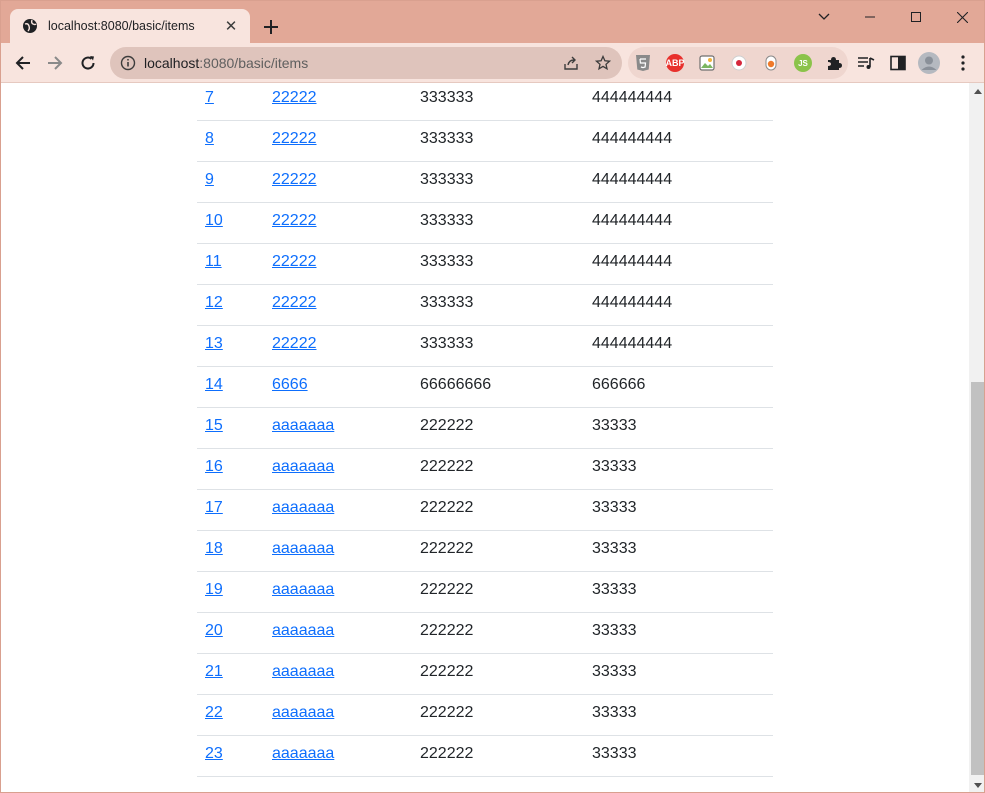  I want to click on maximize-button, so click(916, 17).